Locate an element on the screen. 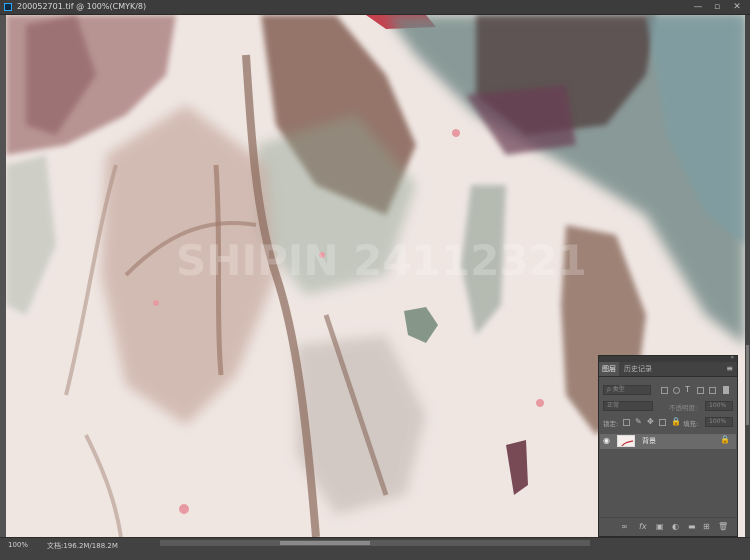  vertical-scrollbar is located at coordinates (747, 276).